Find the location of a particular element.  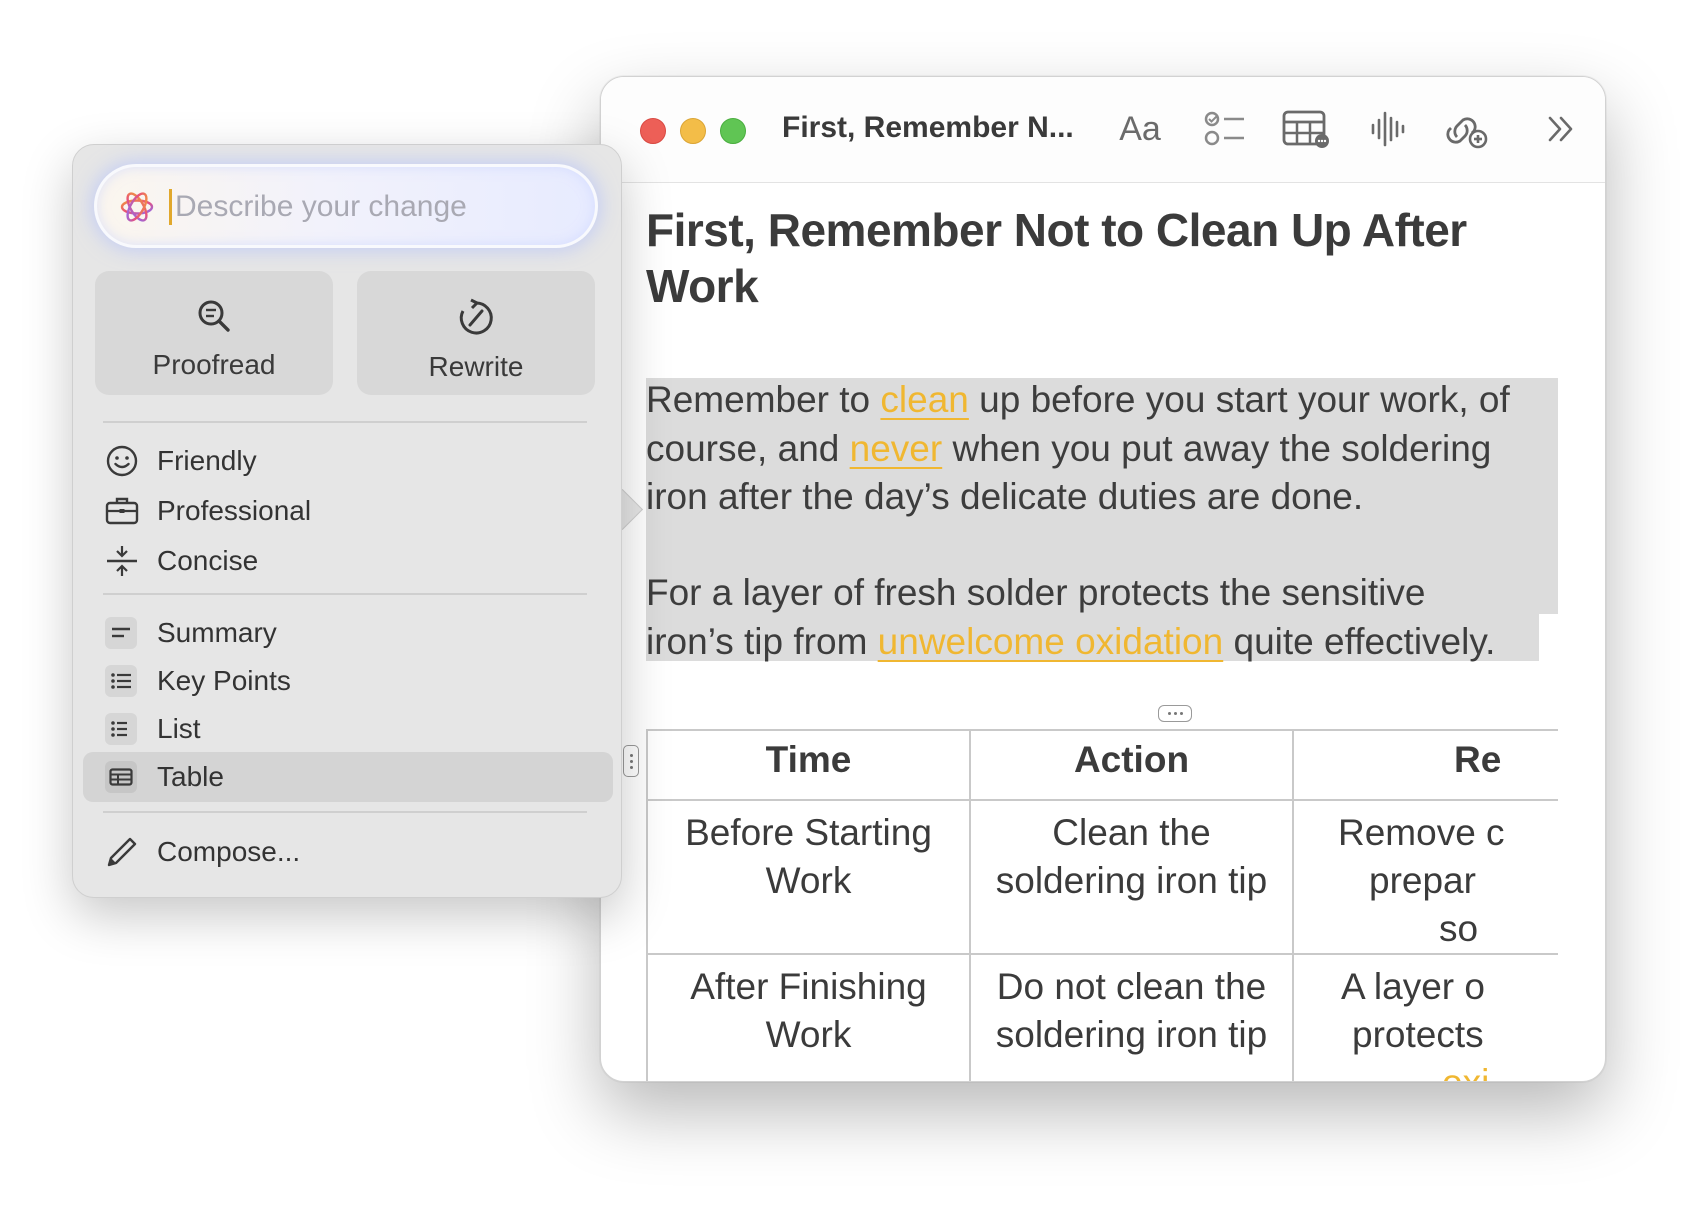

menu-item-table: Table is located at coordinates (348, 777).